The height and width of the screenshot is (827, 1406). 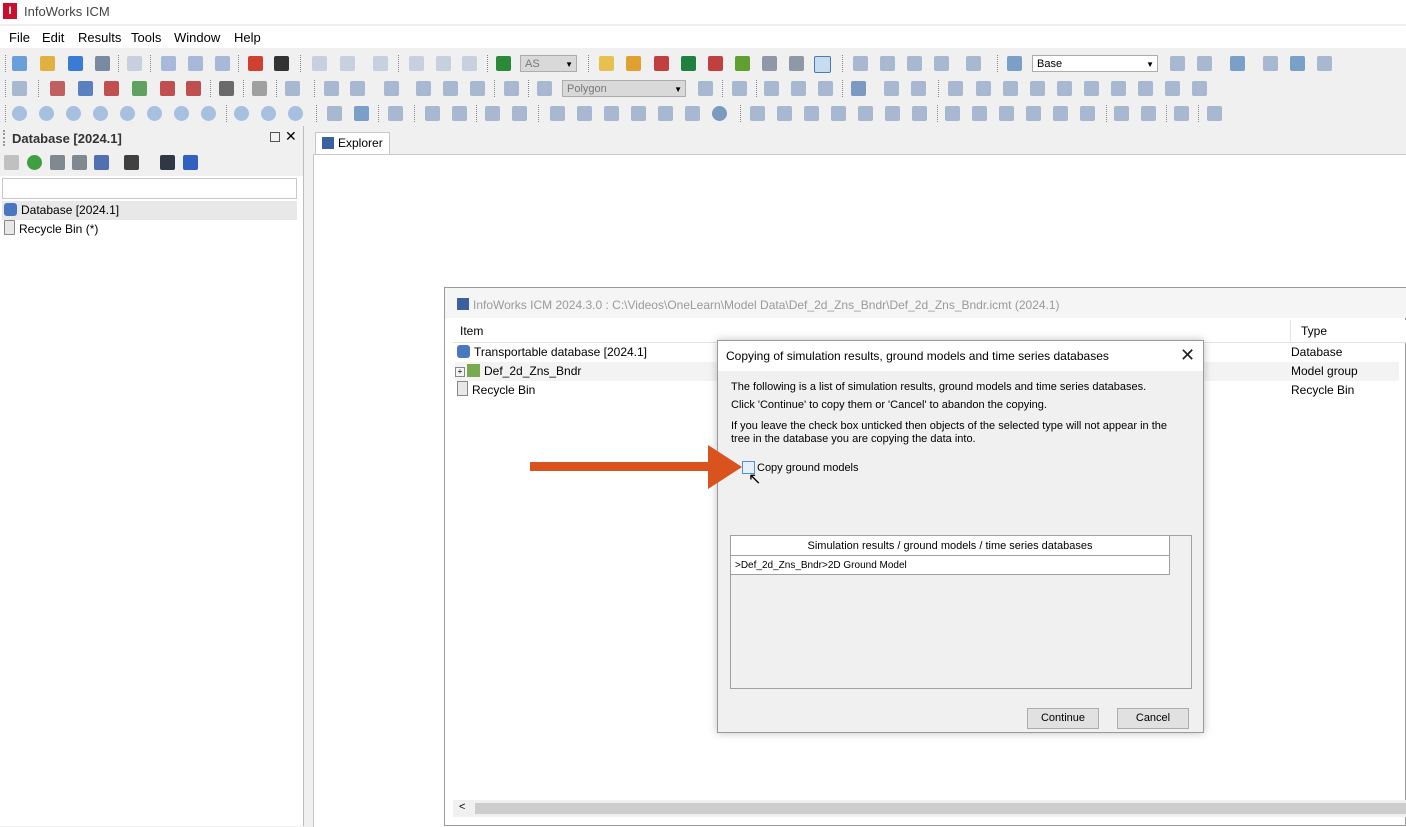 I want to click on layer-icon, so click(x=941, y=63).